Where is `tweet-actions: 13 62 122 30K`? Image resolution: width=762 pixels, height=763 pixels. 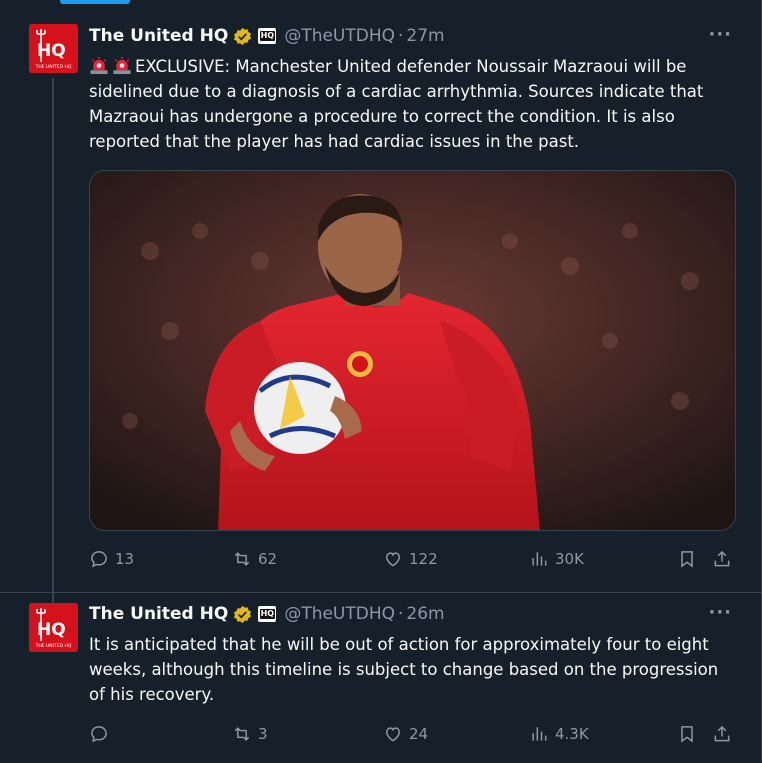
tweet-actions: 13 62 122 30K is located at coordinates (411, 561).